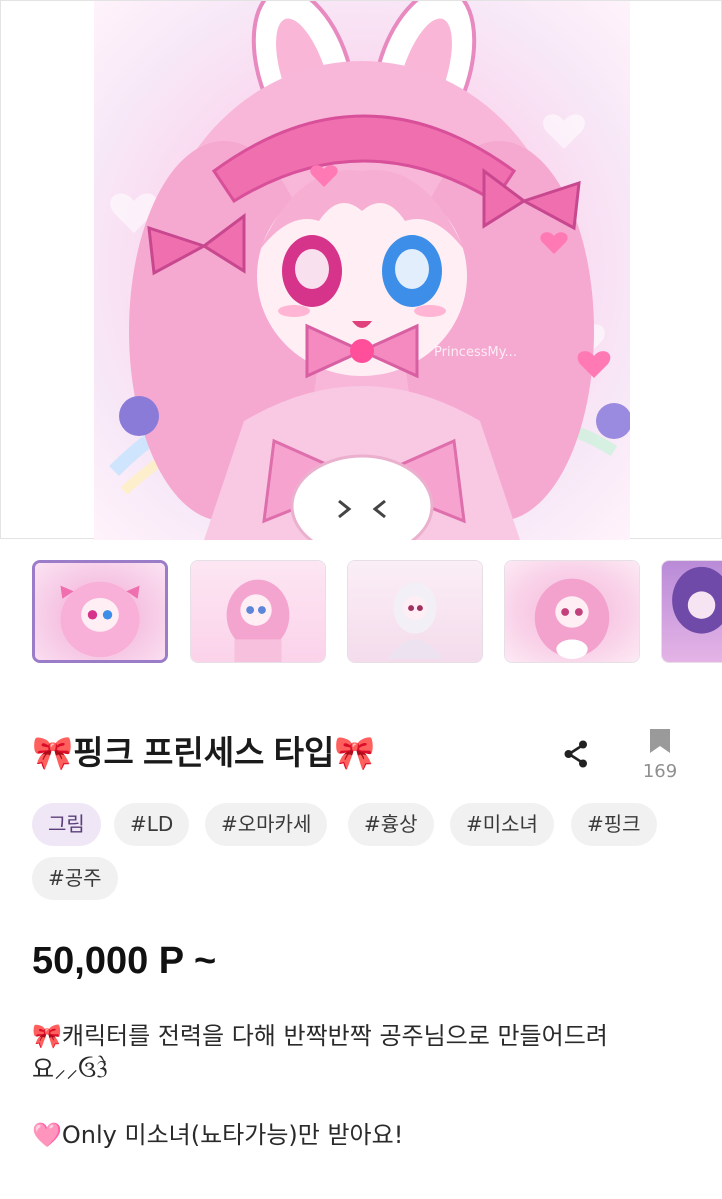 This screenshot has height=1199, width=722. What do you see at coordinates (100, 619) in the screenshot?
I see `thumbnail-1-image` at bounding box center [100, 619].